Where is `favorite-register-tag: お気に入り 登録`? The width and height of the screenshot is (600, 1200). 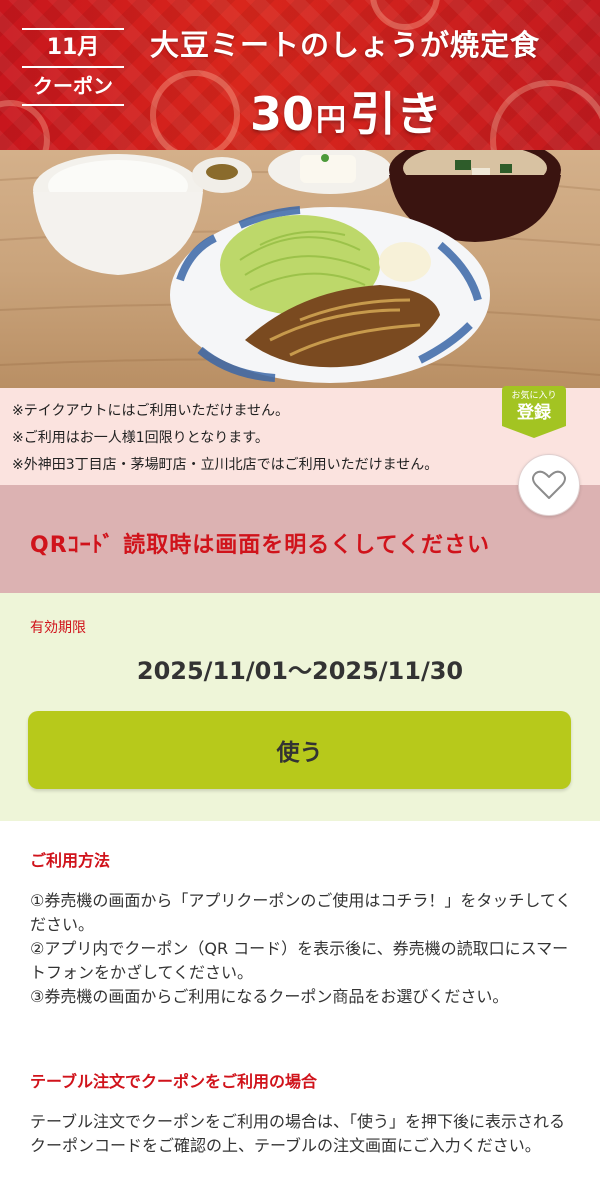 favorite-register-tag: お気に入り 登録 is located at coordinates (534, 412).